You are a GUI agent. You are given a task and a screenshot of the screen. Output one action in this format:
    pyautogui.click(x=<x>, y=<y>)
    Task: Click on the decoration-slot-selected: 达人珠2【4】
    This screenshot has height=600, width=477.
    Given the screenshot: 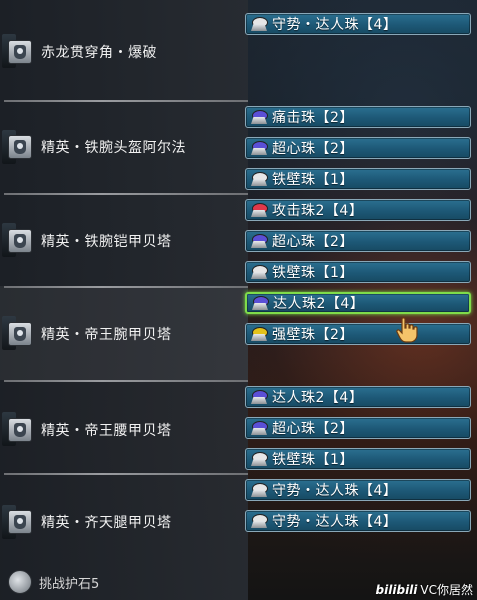 What is the action you would take?
    pyautogui.click(x=358, y=303)
    